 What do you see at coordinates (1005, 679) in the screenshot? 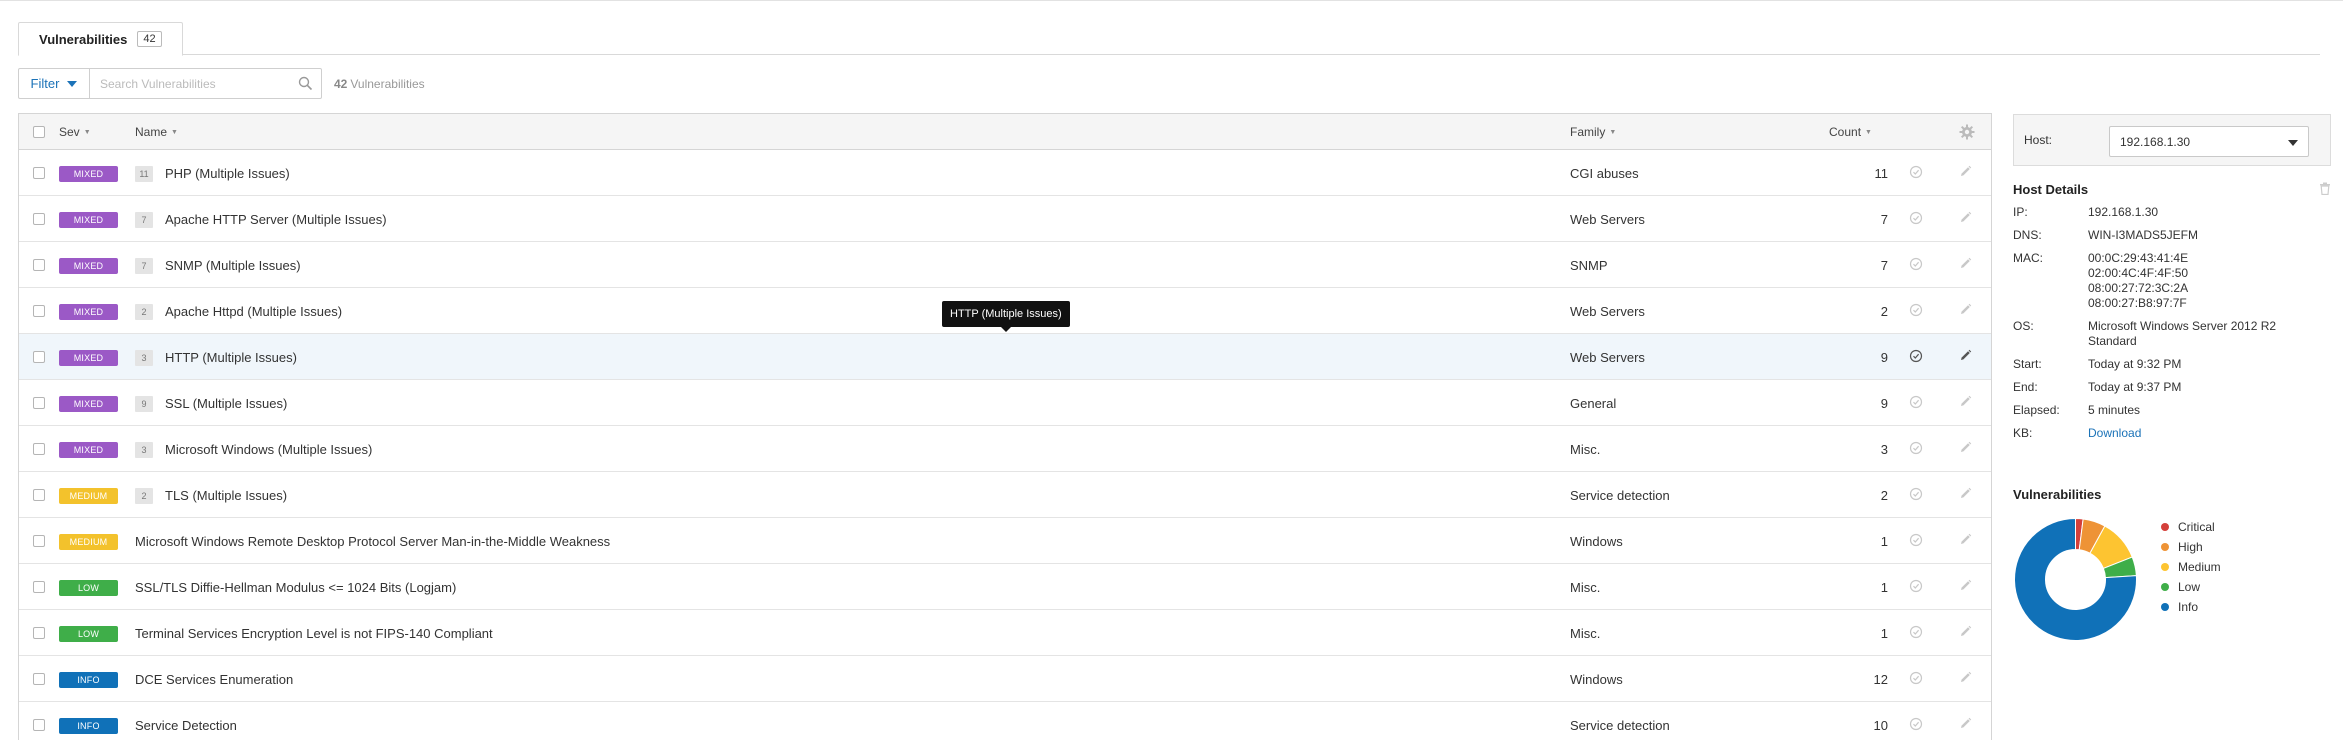
I see `table-row: INFO DCE Services Enumeration Windows 12` at bounding box center [1005, 679].